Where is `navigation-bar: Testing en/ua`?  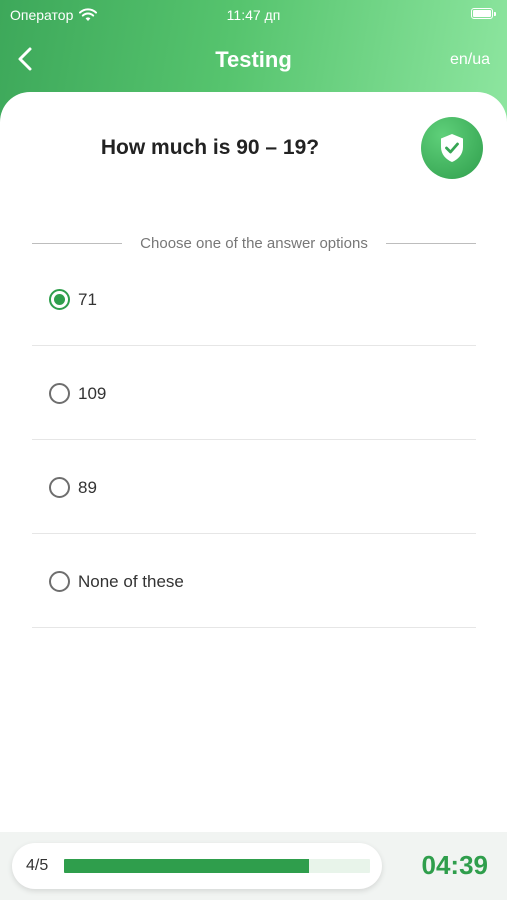 navigation-bar: Testing en/ua is located at coordinates (253, 59).